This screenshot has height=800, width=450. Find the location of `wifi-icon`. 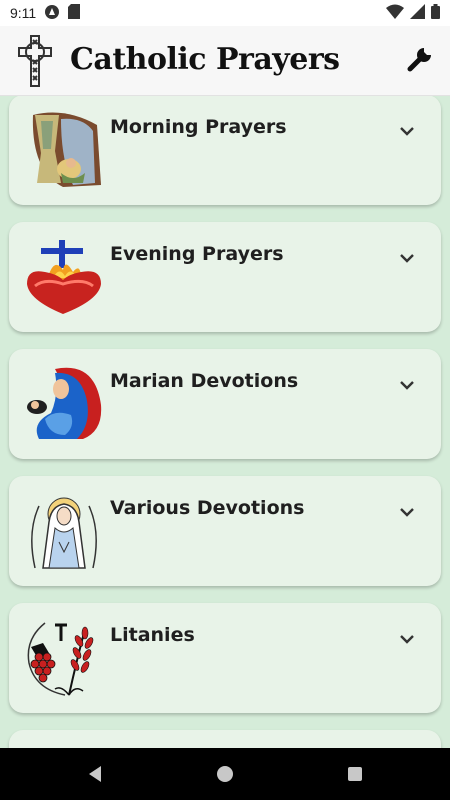

wifi-icon is located at coordinates (395, 13).